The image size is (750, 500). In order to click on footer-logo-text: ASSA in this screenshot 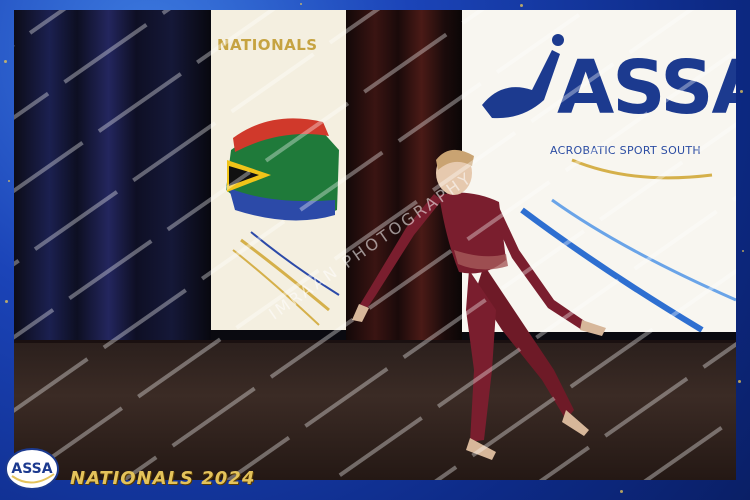, I will do `click(31, 469)`.